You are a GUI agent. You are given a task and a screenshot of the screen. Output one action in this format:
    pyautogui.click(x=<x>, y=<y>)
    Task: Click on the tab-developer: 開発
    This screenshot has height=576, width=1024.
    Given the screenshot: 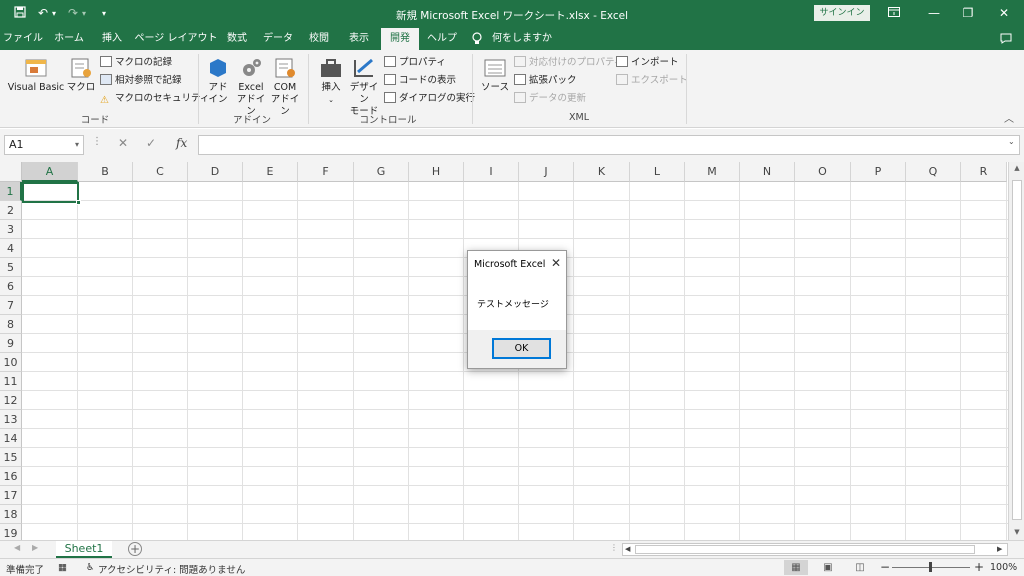 What is the action you would take?
    pyautogui.click(x=400, y=39)
    